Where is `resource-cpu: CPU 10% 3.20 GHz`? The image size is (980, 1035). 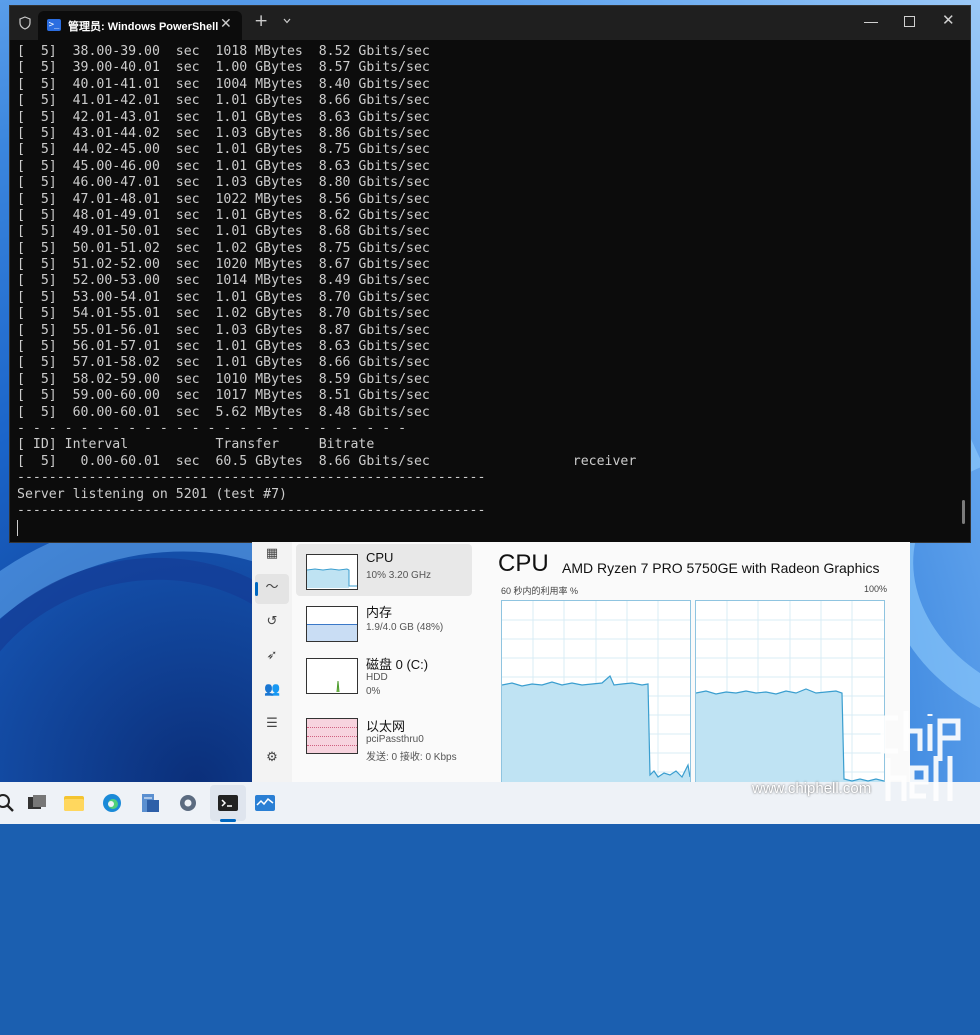
resource-cpu: CPU 10% 3.20 GHz is located at coordinates (384, 570).